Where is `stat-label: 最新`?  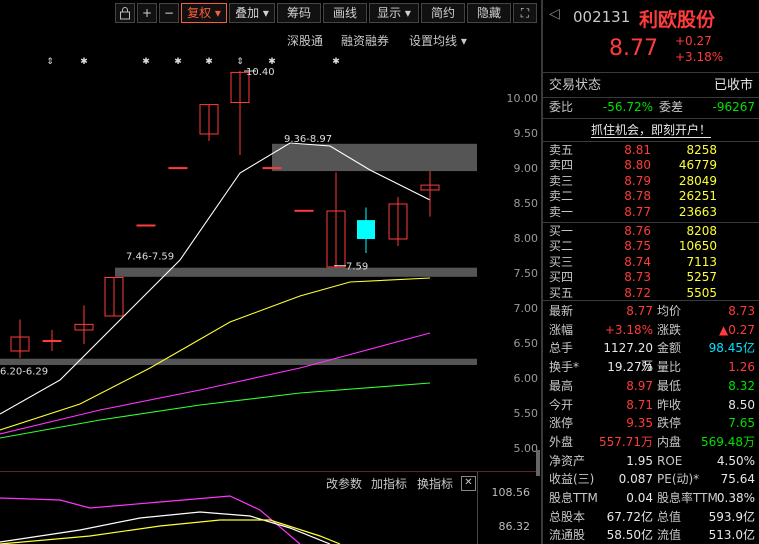 stat-label: 最新 is located at coordinates (561, 311).